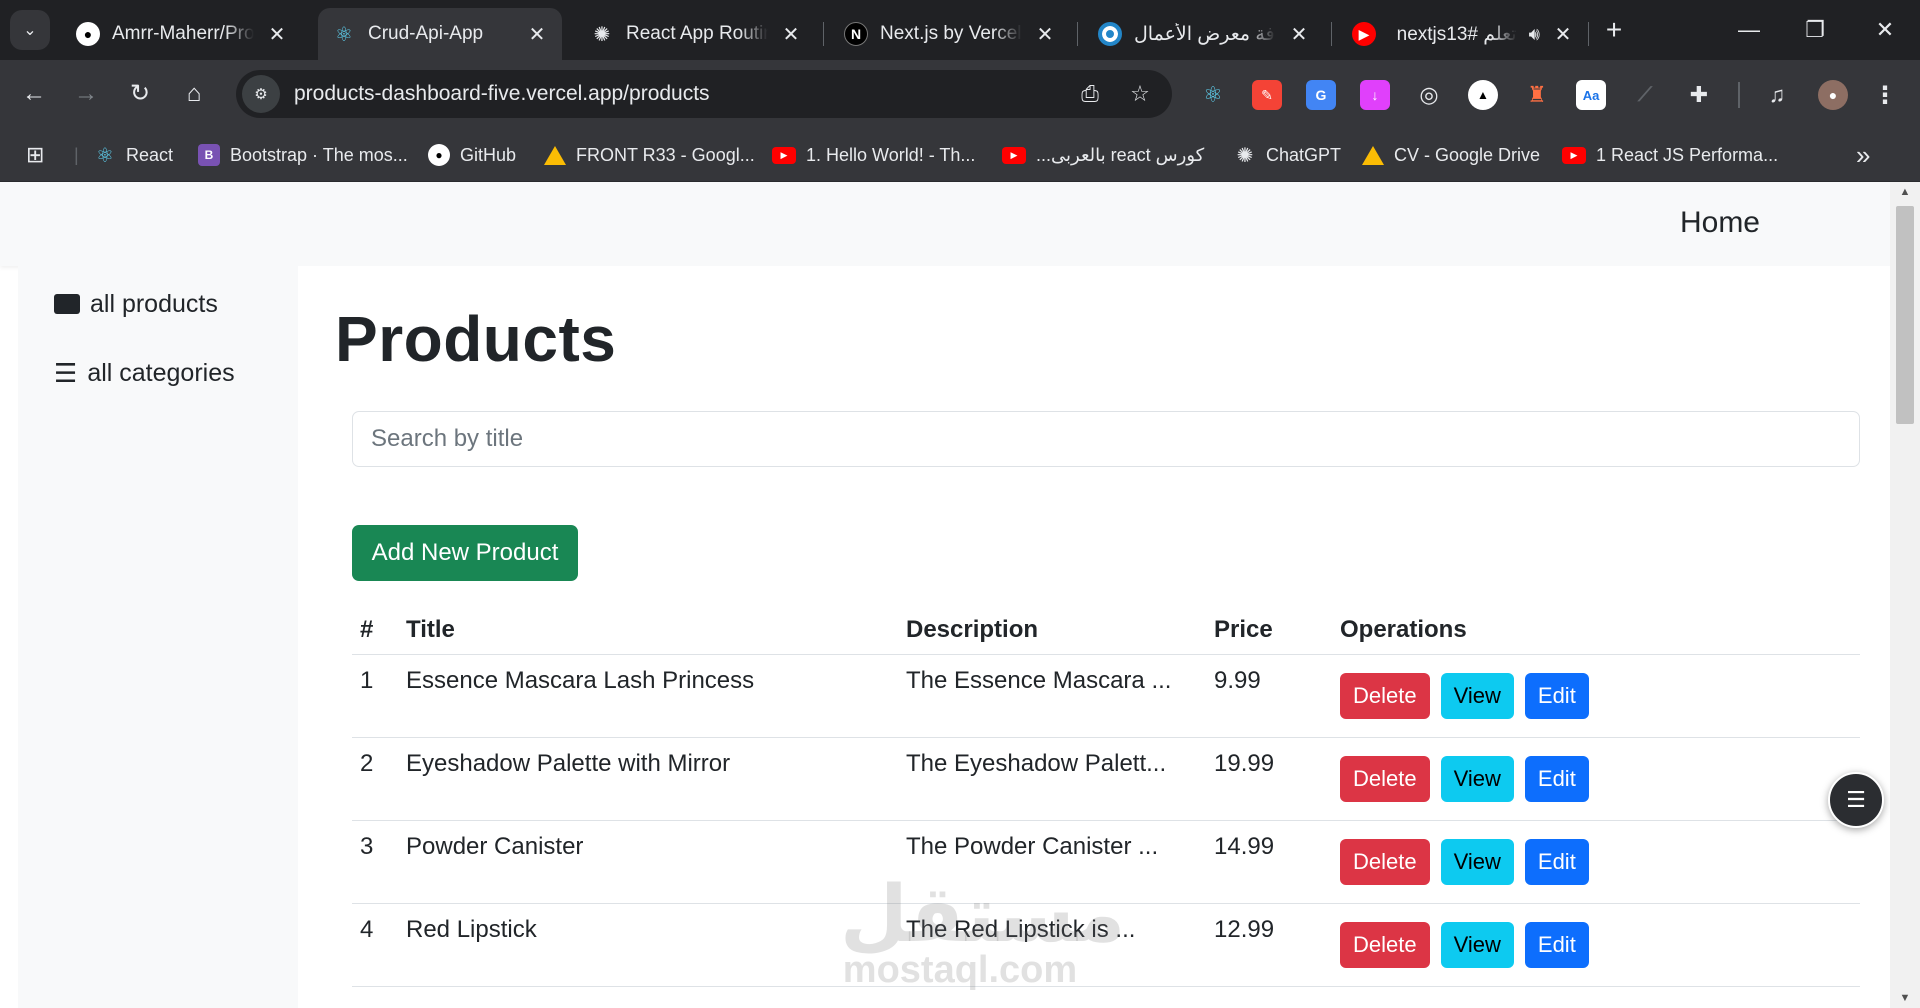 Image resolution: width=1920 pixels, height=1008 pixels. What do you see at coordinates (1614, 30) in the screenshot?
I see `new-tab-button: +` at bounding box center [1614, 30].